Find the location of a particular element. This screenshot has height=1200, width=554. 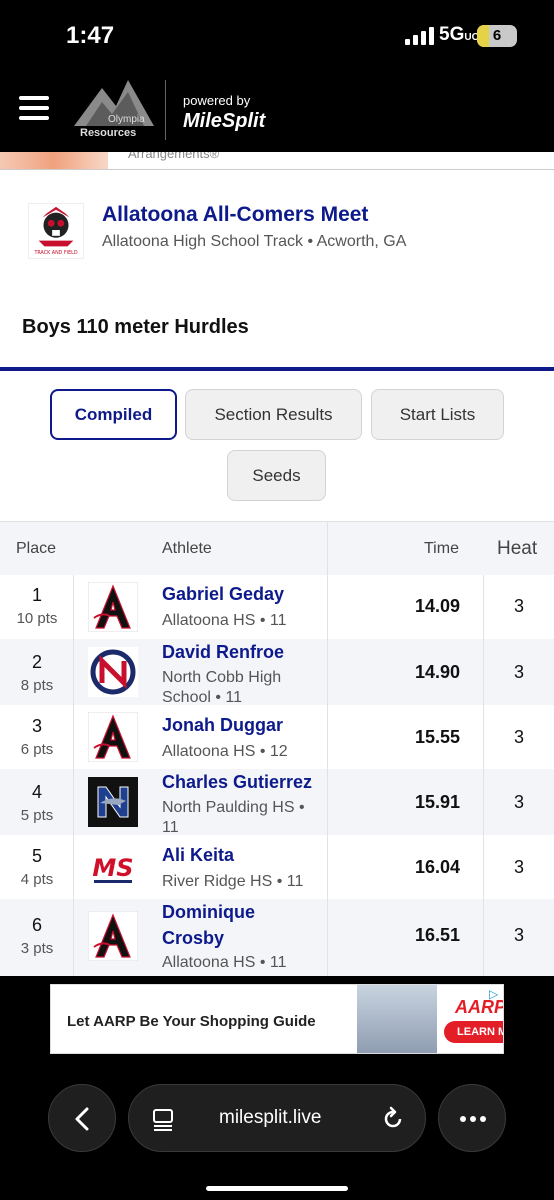

athlete-name: Ali Keita is located at coordinates (242, 855).